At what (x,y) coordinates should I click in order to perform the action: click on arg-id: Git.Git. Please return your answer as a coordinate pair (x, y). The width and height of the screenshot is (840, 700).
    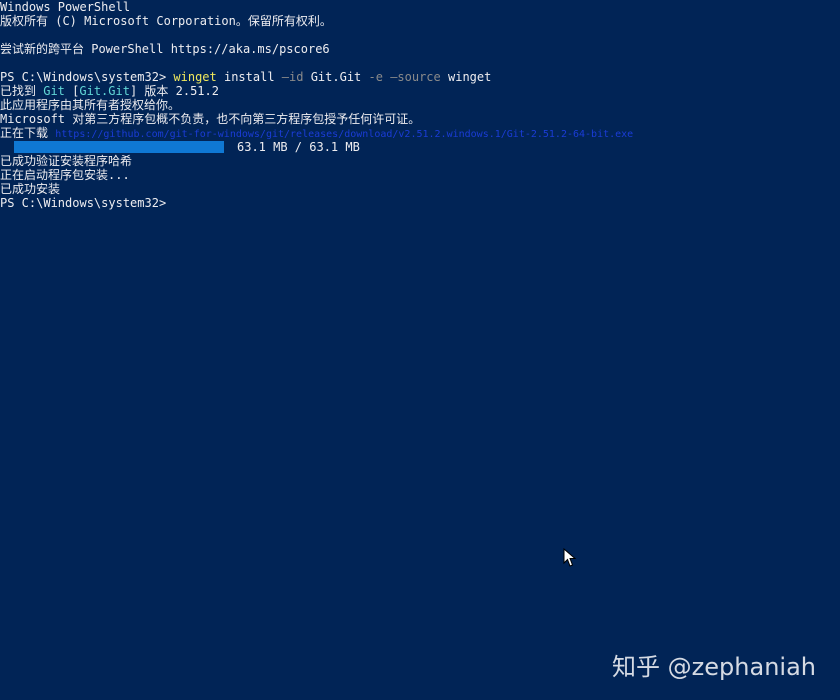
    Looking at the image, I should click on (336, 77).